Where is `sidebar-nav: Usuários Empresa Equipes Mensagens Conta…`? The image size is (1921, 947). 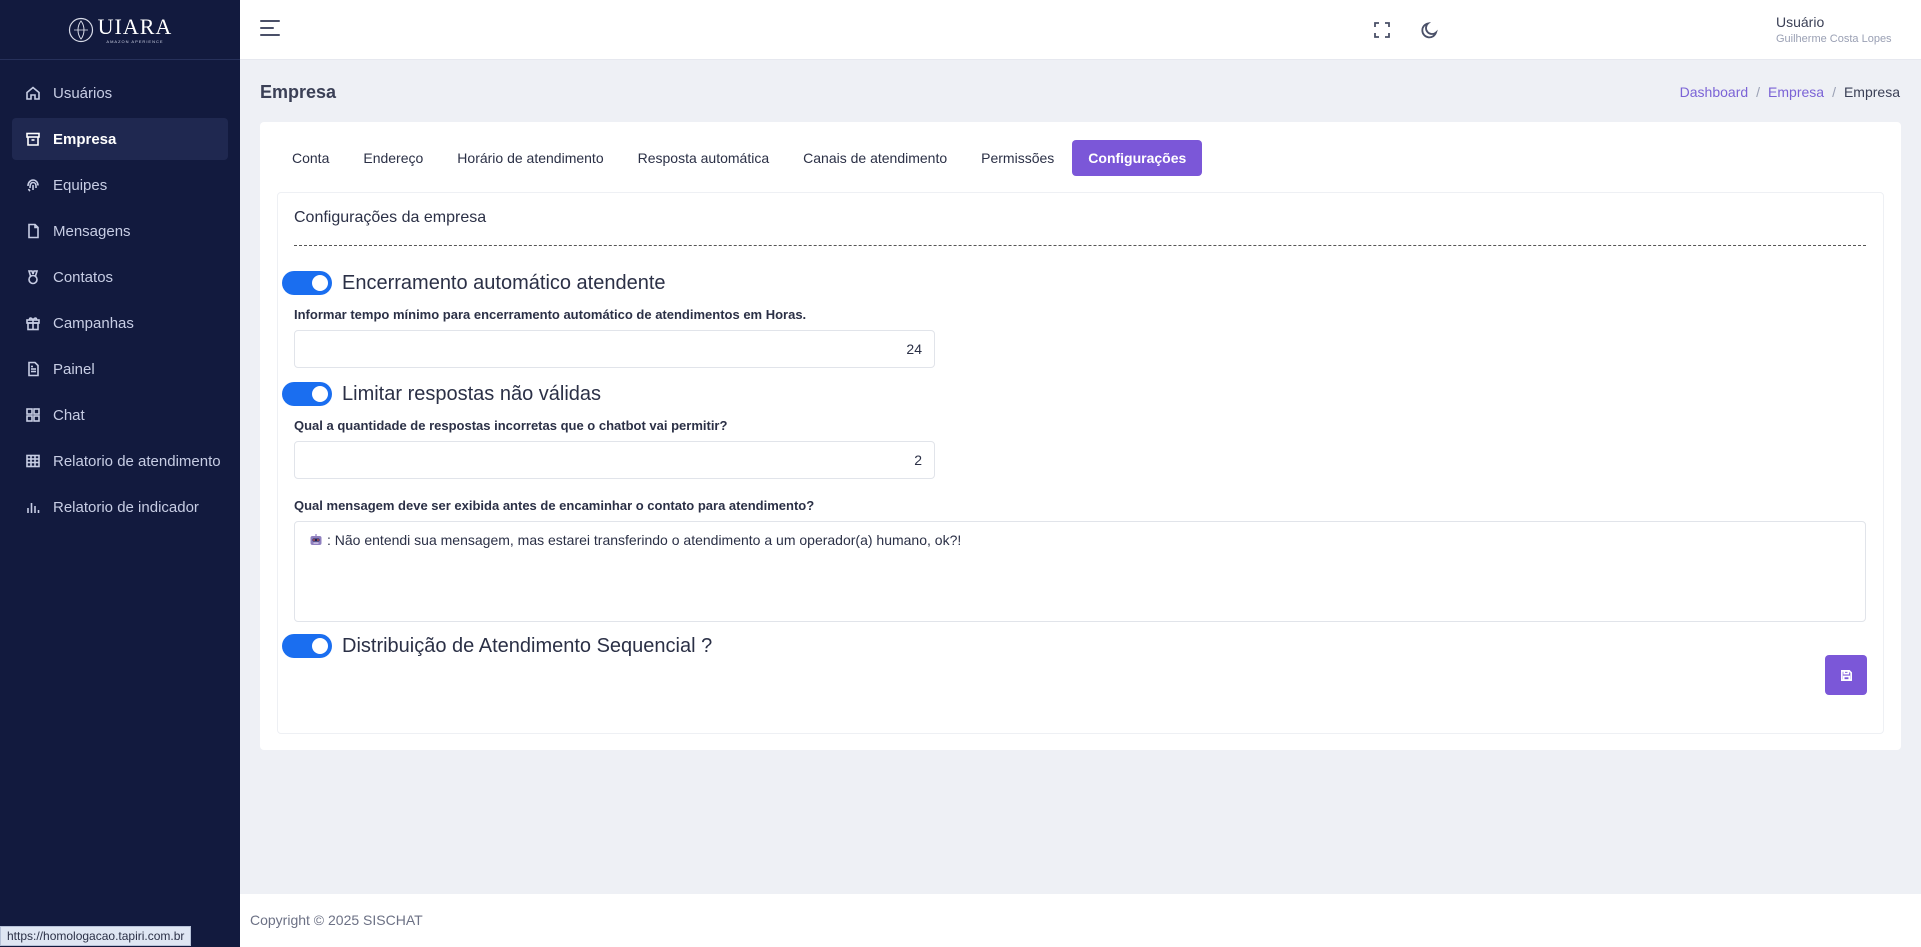
sidebar-nav: Usuários Empresa Equipes Mensagens Conta… is located at coordinates (120, 294).